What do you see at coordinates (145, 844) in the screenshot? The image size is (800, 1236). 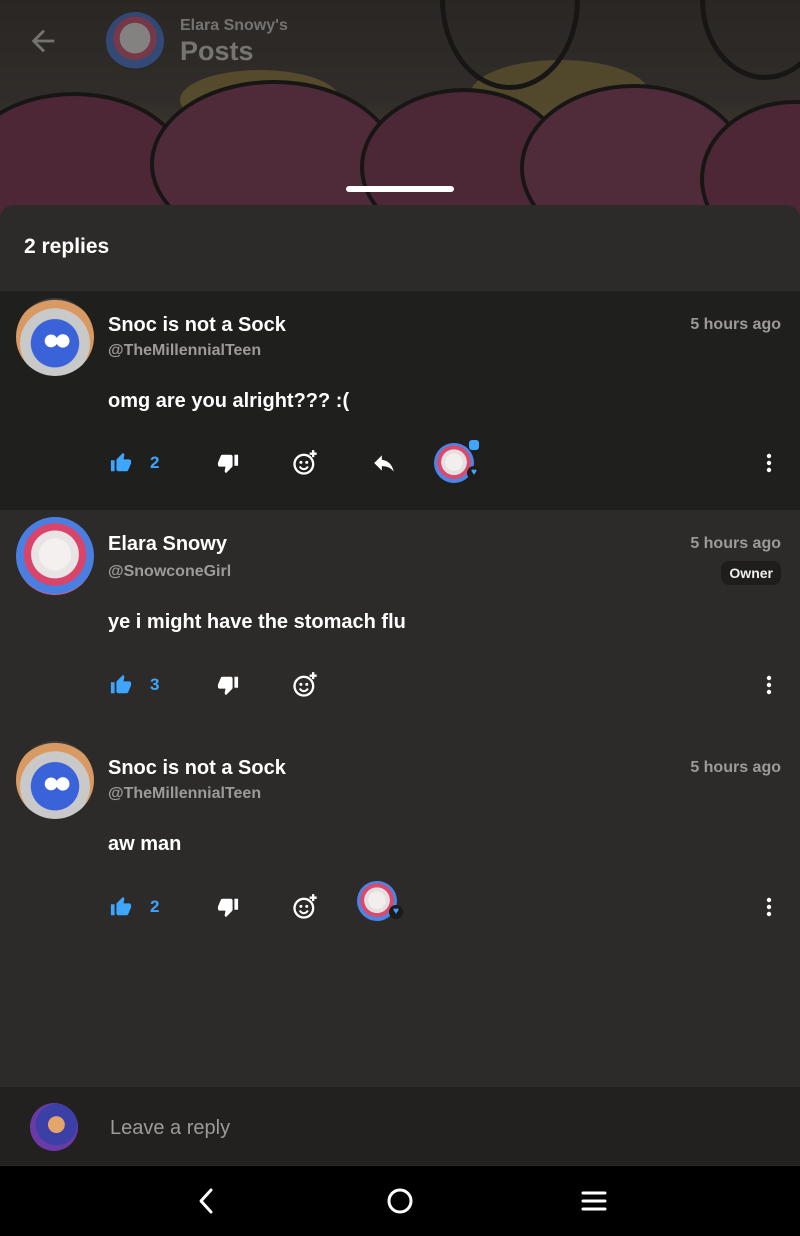 I see `comment-text: aw man` at bounding box center [145, 844].